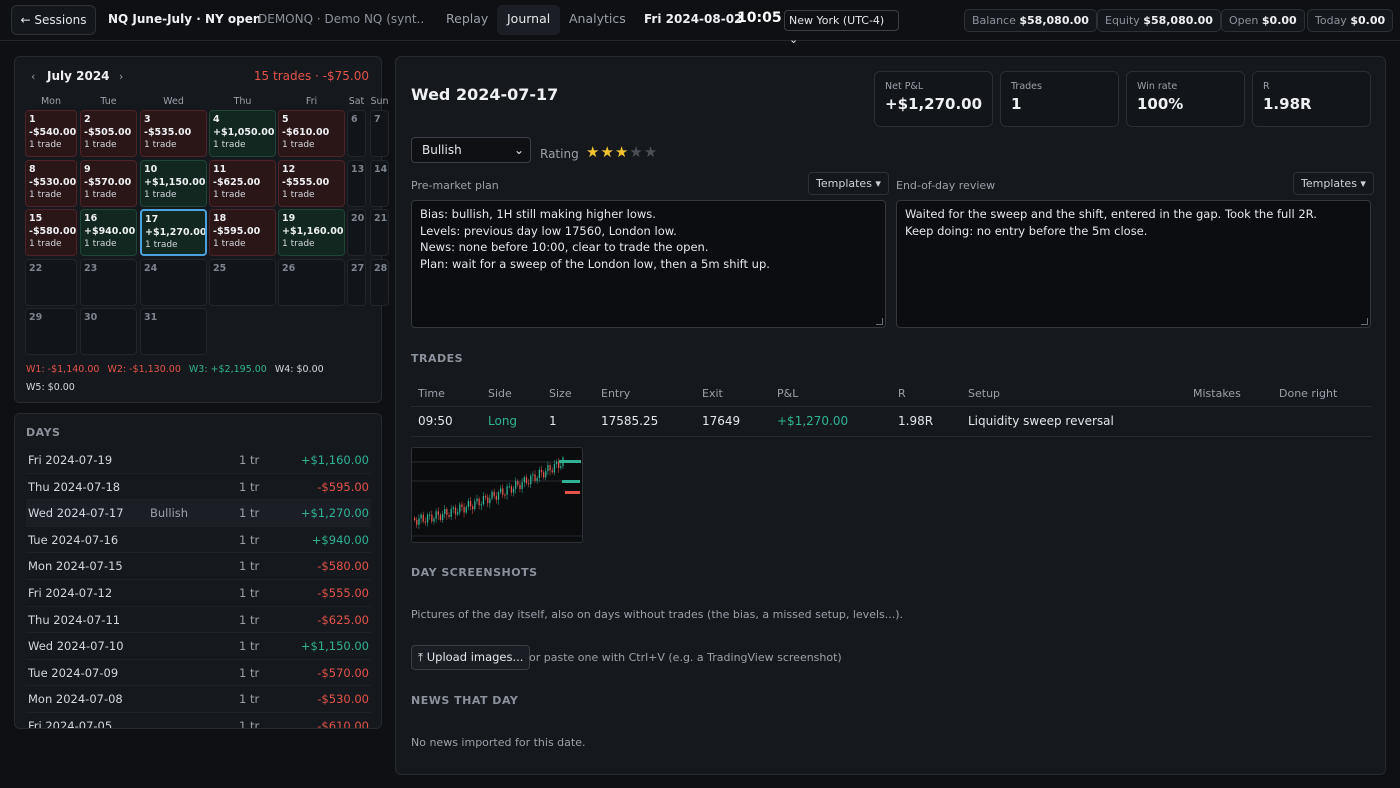 The image size is (1400, 788). Describe the element at coordinates (173, 133) in the screenshot. I see `calendar-day-3: 3 -$535.00 1 trade` at that location.